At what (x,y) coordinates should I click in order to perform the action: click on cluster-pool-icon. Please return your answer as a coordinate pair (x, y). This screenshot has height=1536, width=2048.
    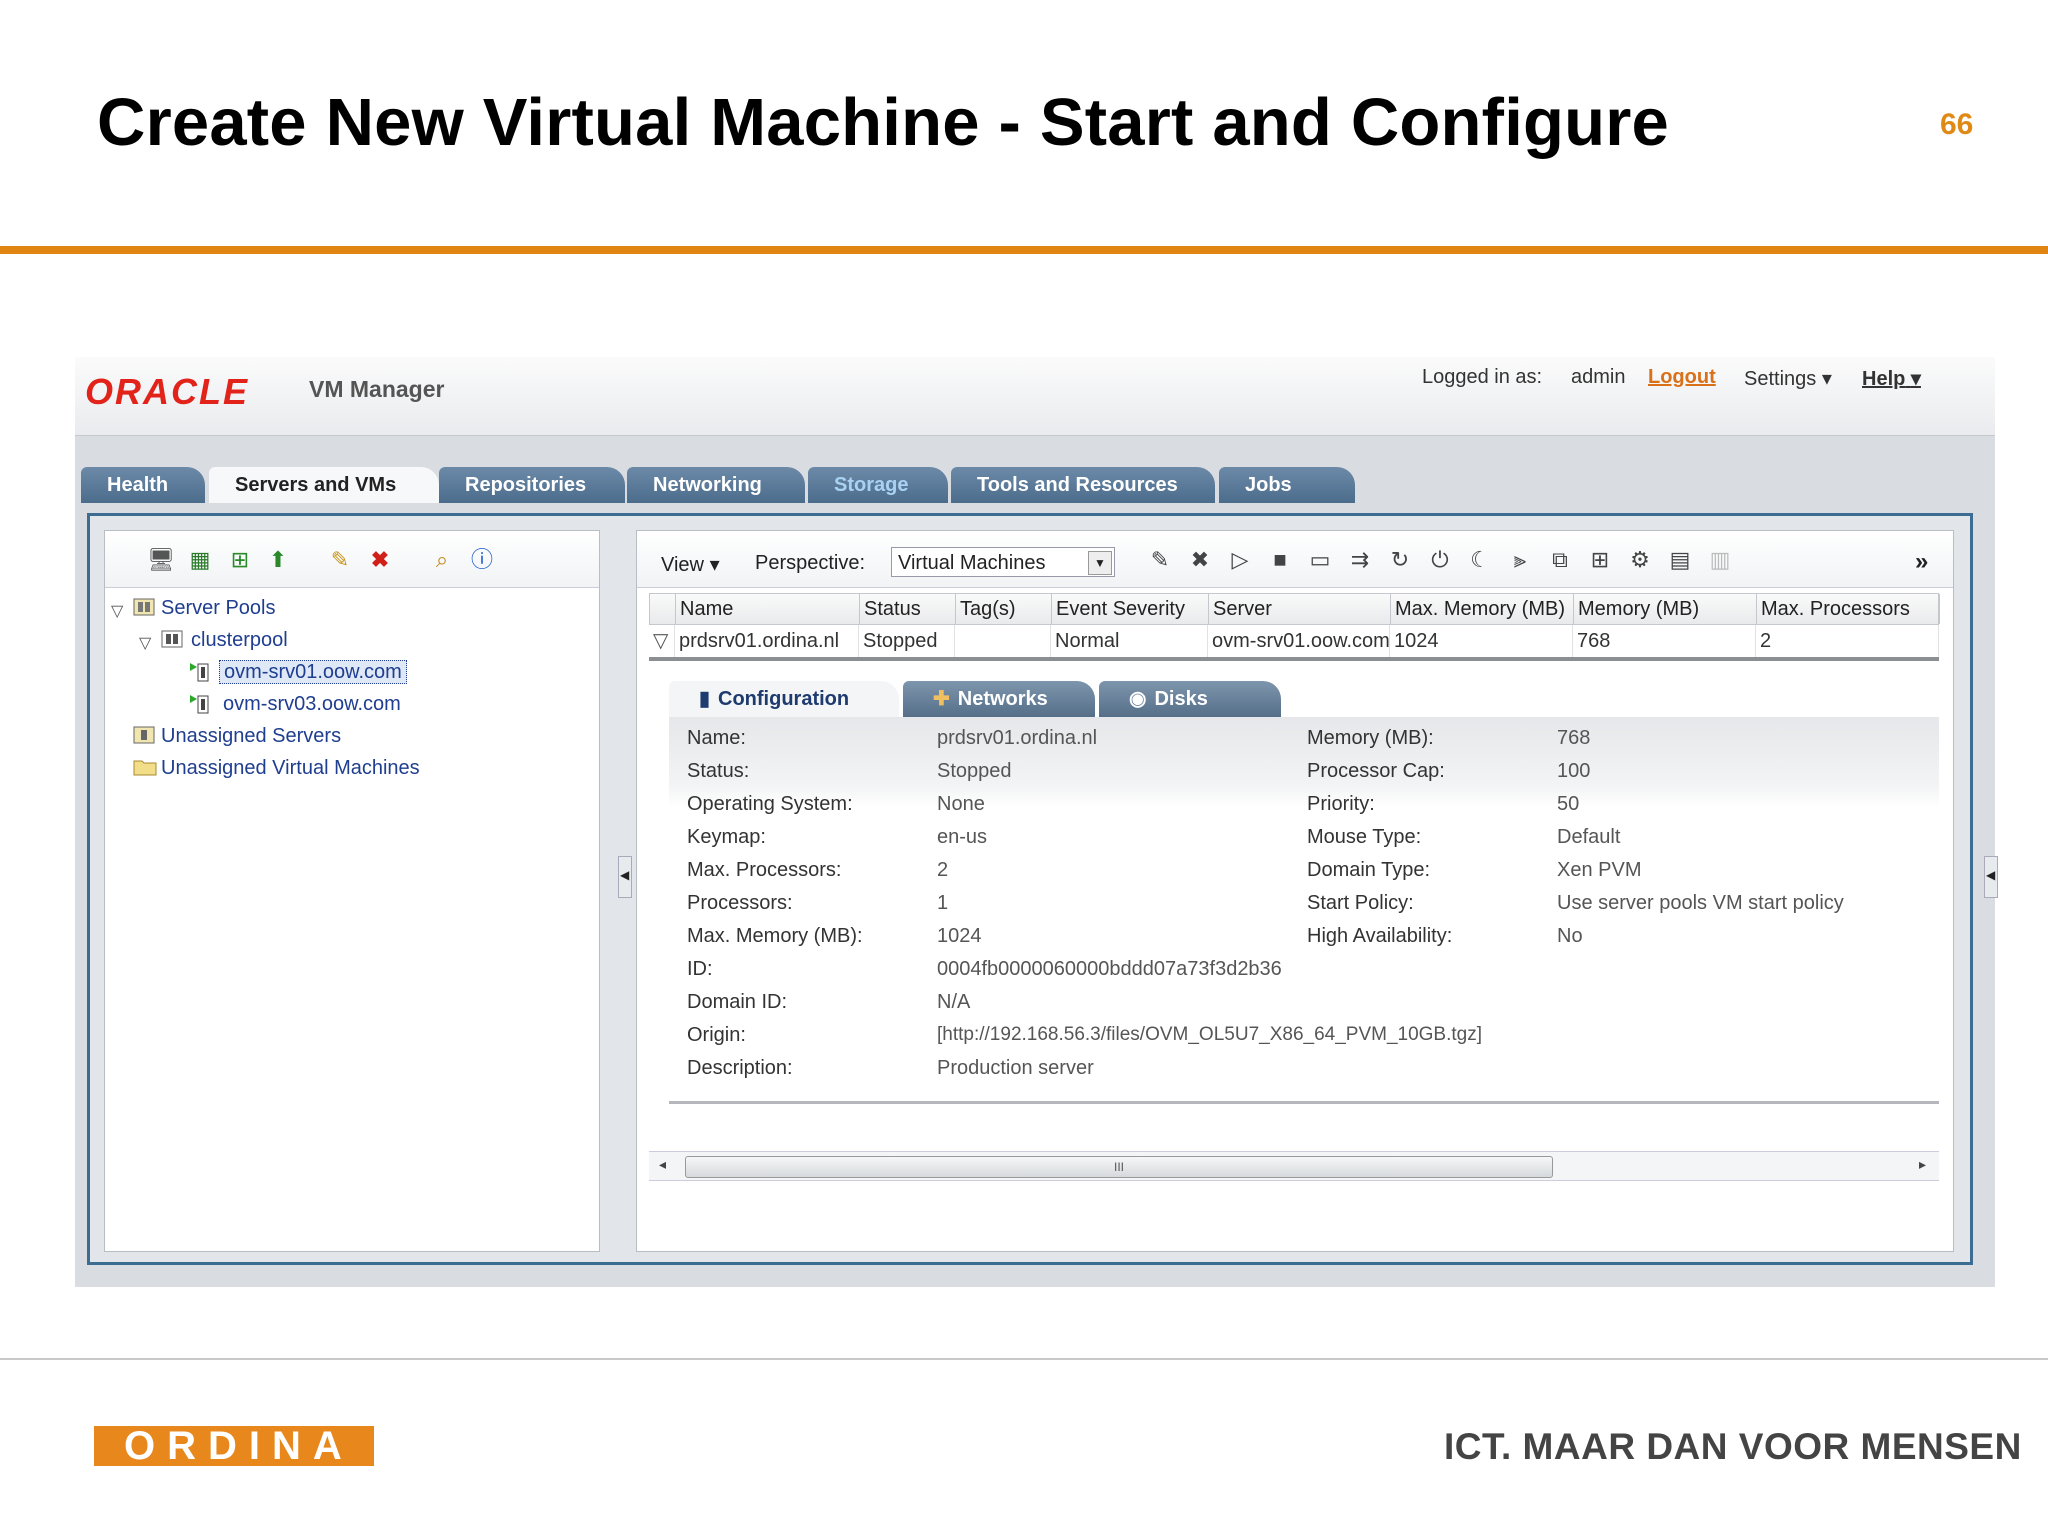
    Looking at the image, I should click on (172, 639).